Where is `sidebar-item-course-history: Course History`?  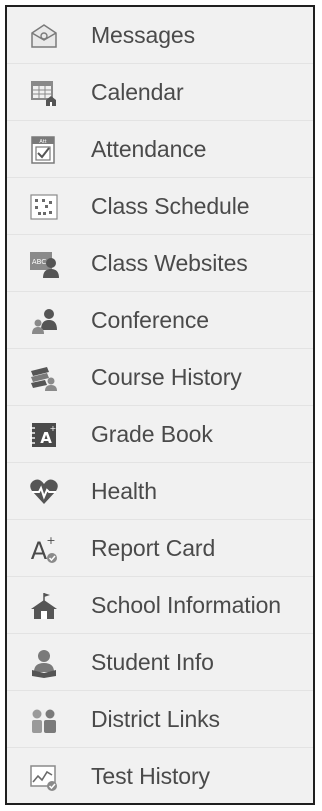
sidebar-item-course-history: Course History is located at coordinates (160, 377).